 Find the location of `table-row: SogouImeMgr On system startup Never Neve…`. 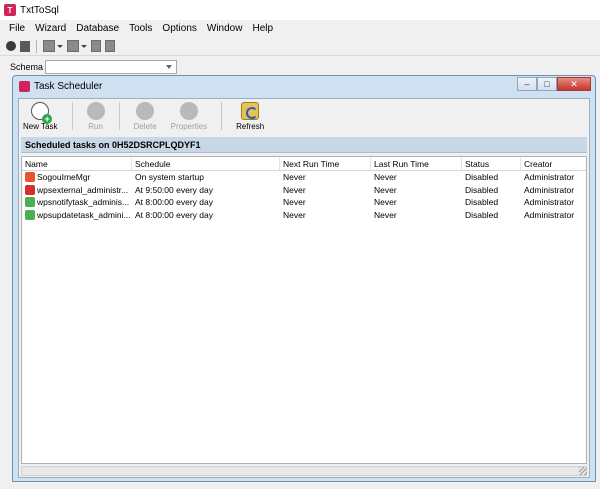

table-row: SogouImeMgr On system startup Never Neve… is located at coordinates (304, 177).